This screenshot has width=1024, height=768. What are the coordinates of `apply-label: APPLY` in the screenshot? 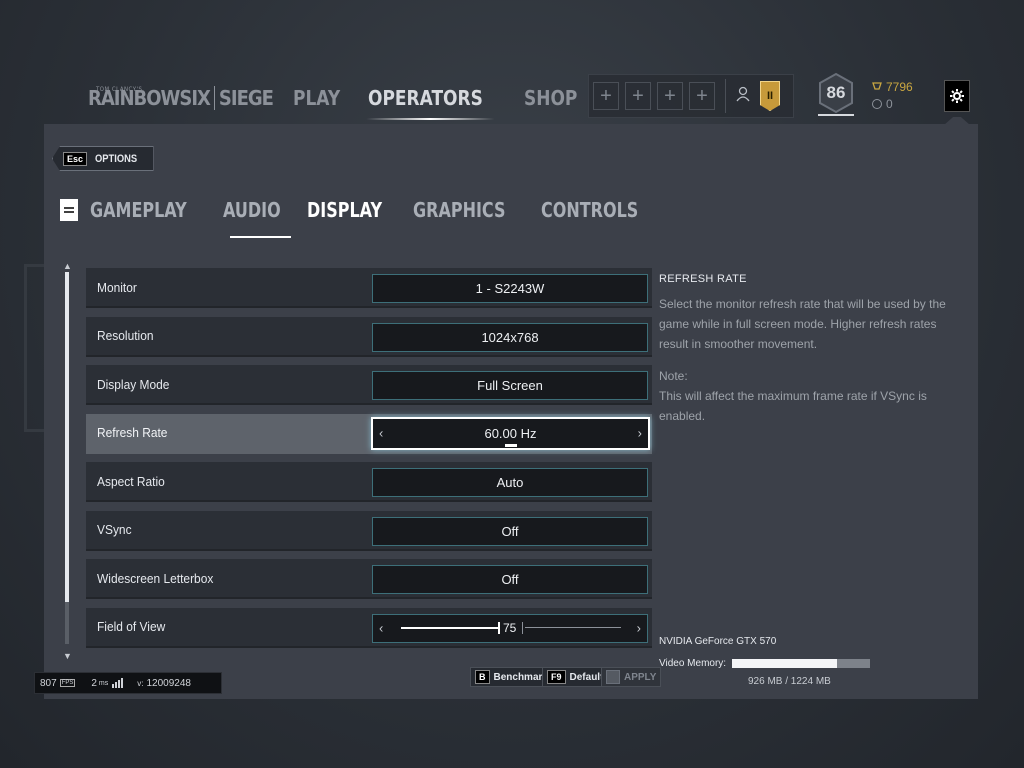 It's located at (640, 677).